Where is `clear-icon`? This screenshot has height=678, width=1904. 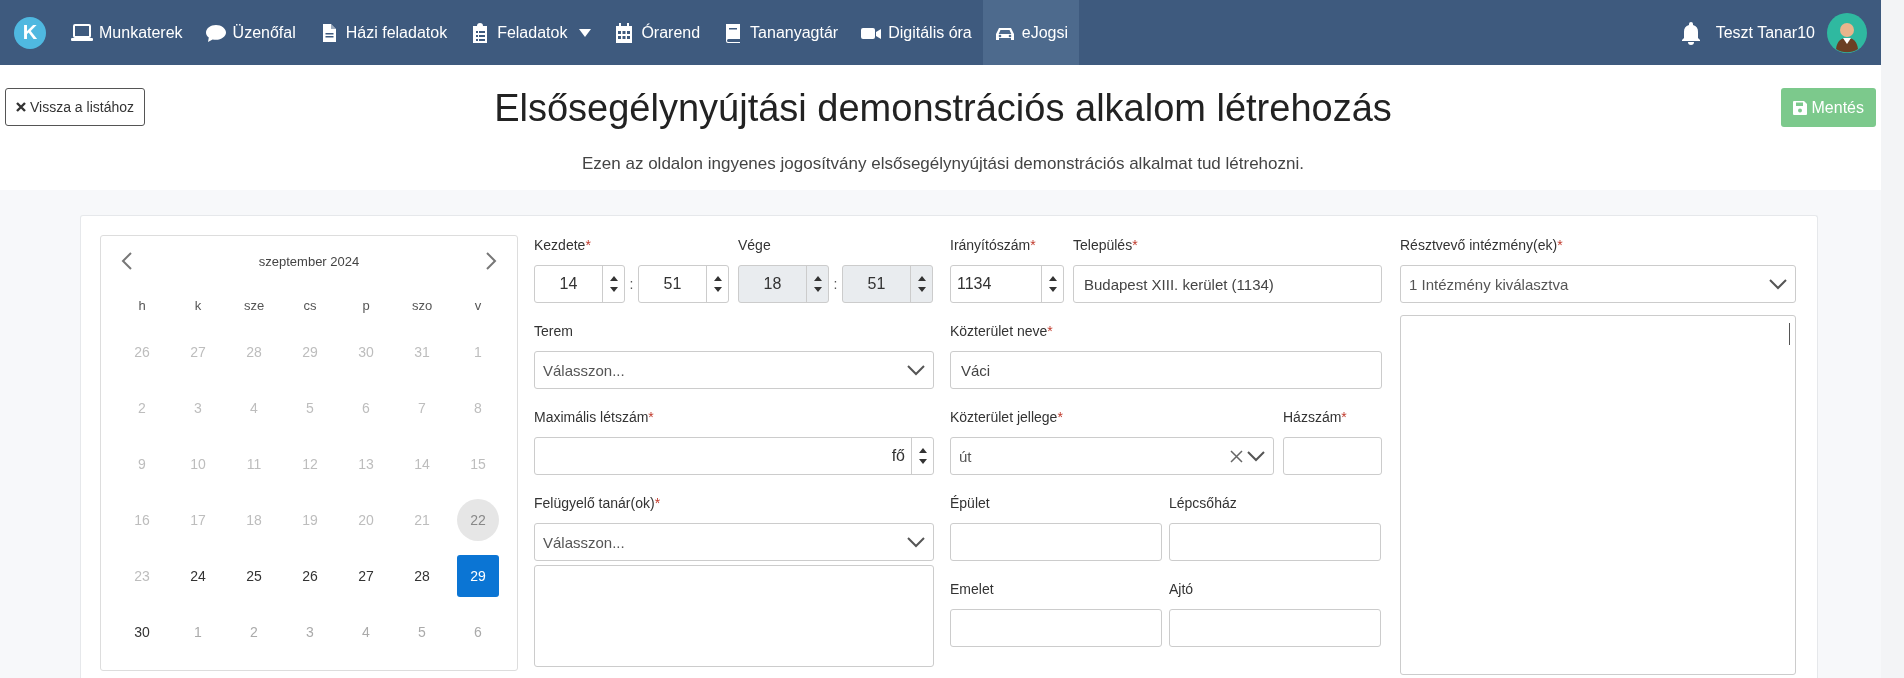
clear-icon is located at coordinates (1236, 456).